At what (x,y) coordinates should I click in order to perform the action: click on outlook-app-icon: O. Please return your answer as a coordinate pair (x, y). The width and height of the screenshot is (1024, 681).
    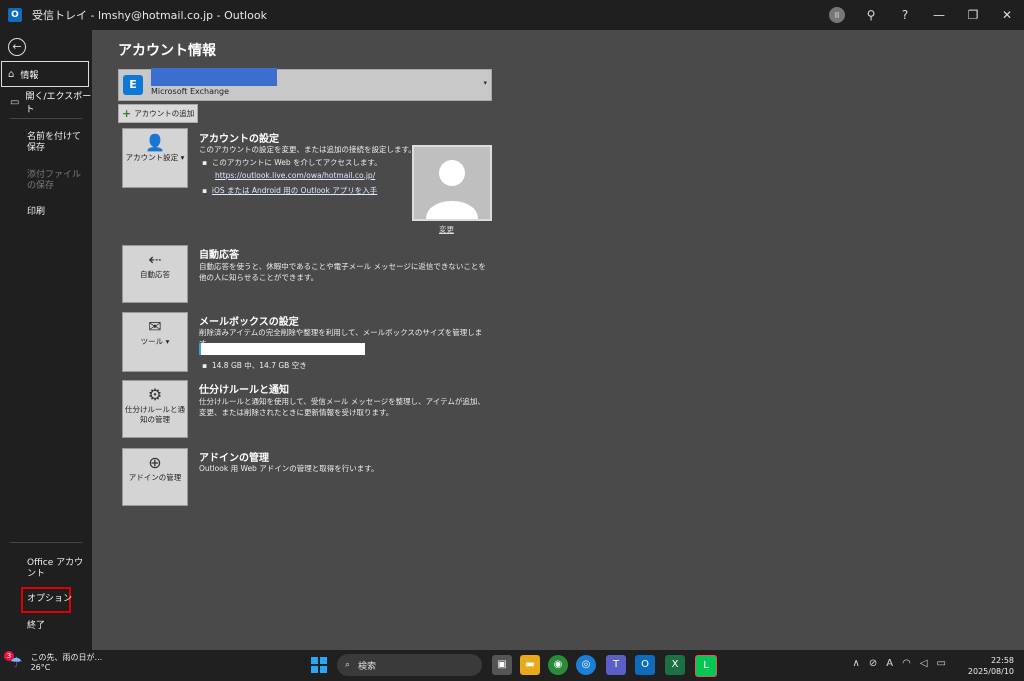
    Looking at the image, I should click on (15, 15).